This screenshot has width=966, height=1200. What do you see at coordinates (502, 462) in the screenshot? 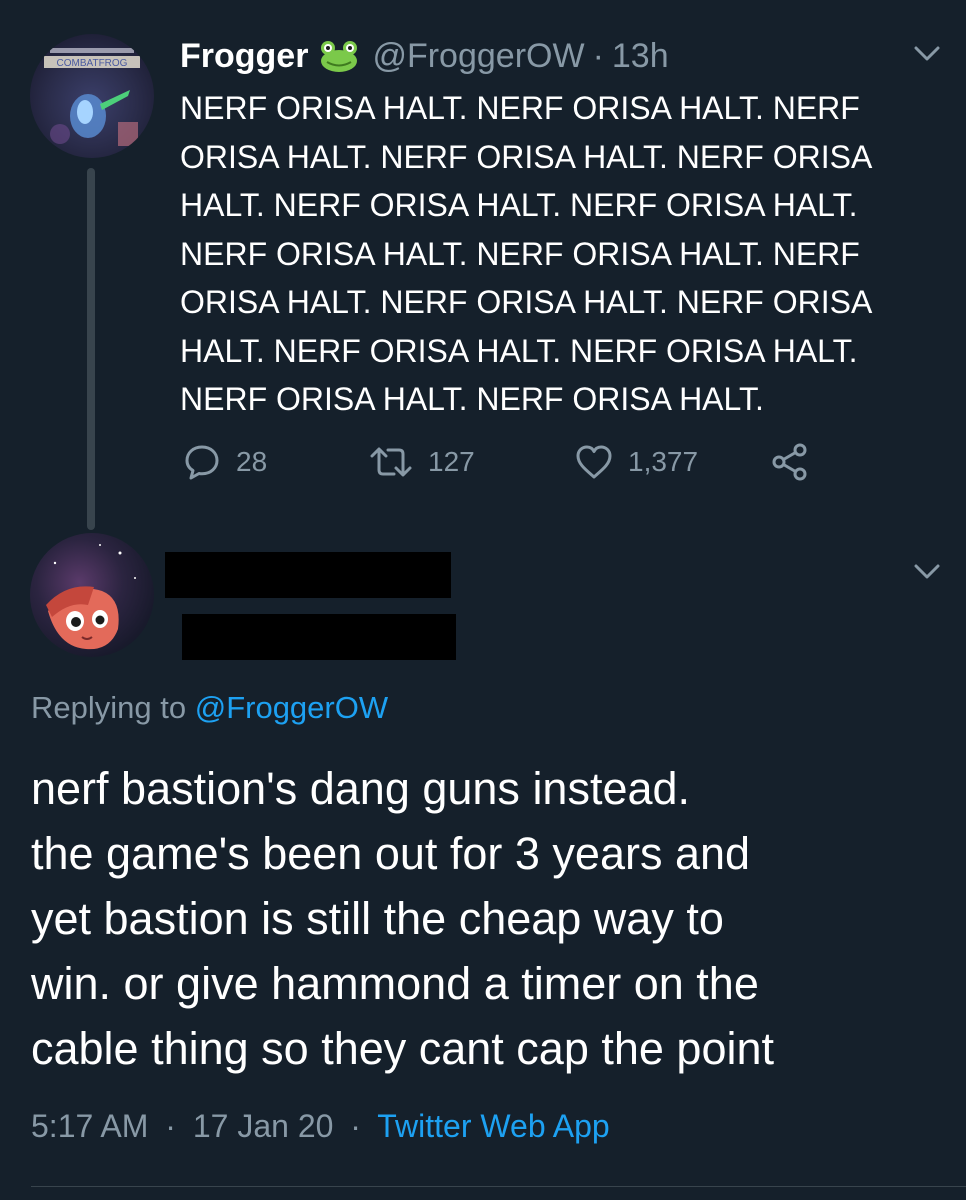
I see `tweet-action-bar: 28 127 1,377` at bounding box center [502, 462].